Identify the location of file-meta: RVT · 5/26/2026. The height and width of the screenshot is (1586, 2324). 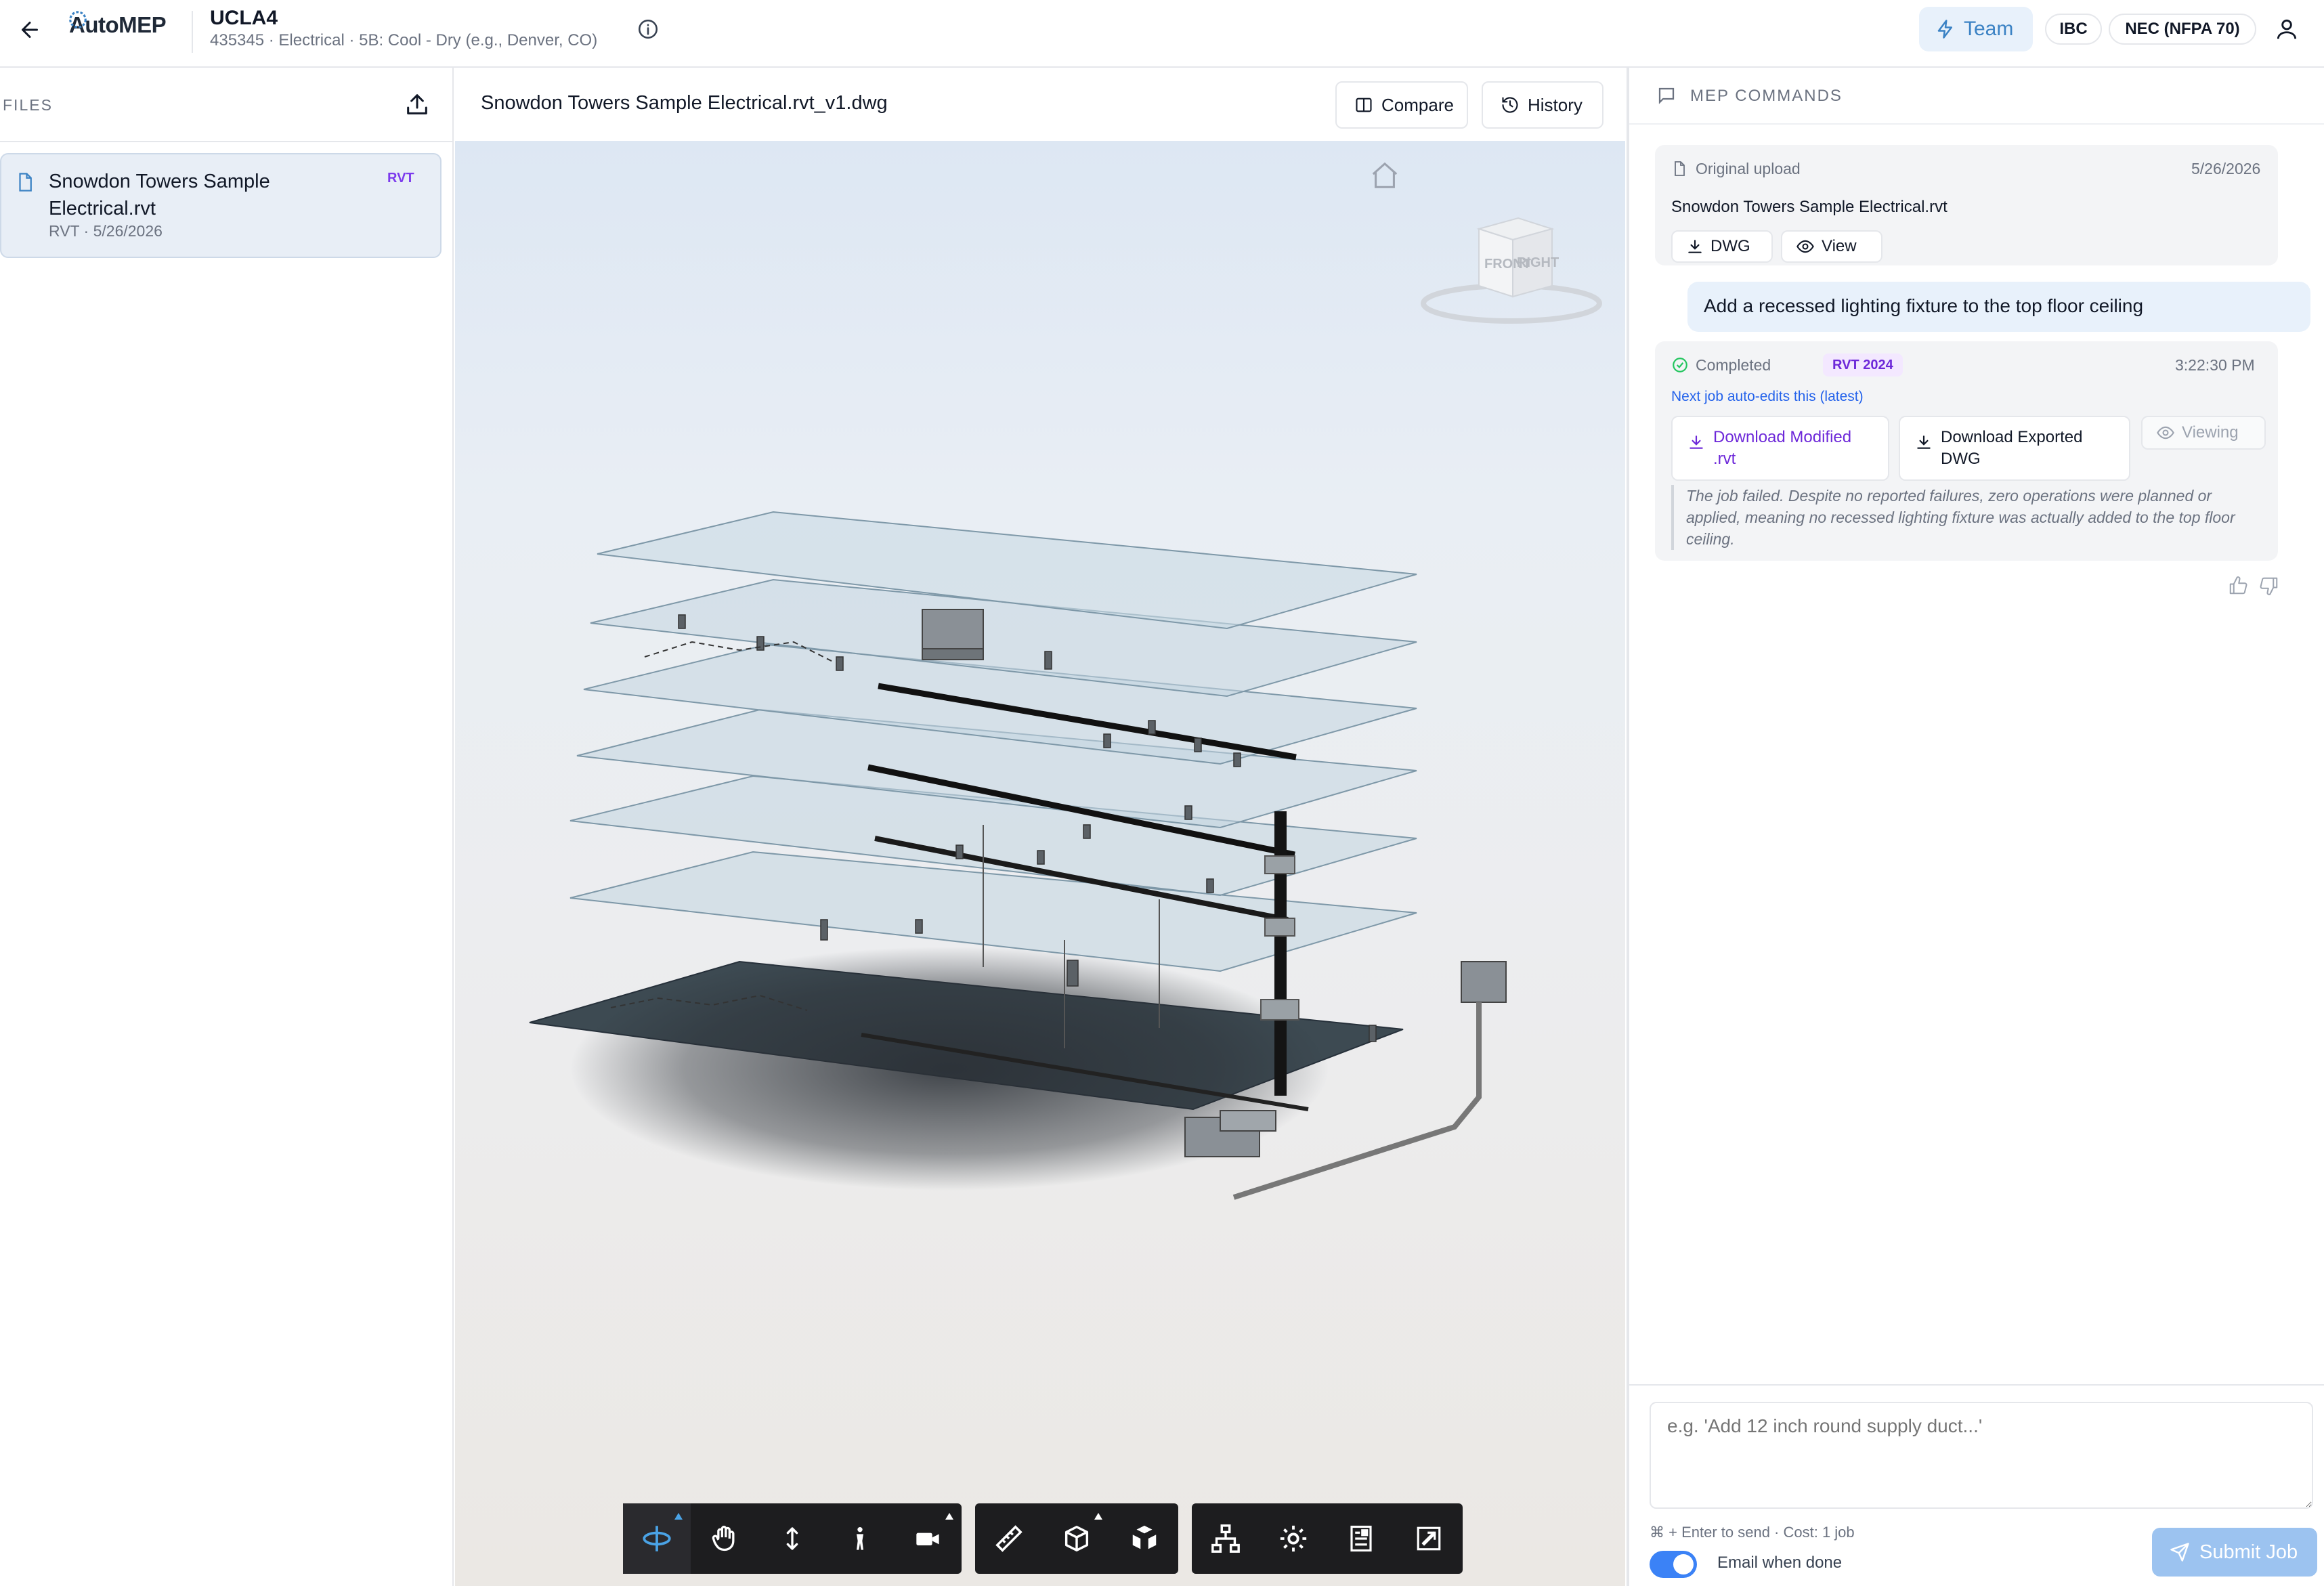
(106, 231).